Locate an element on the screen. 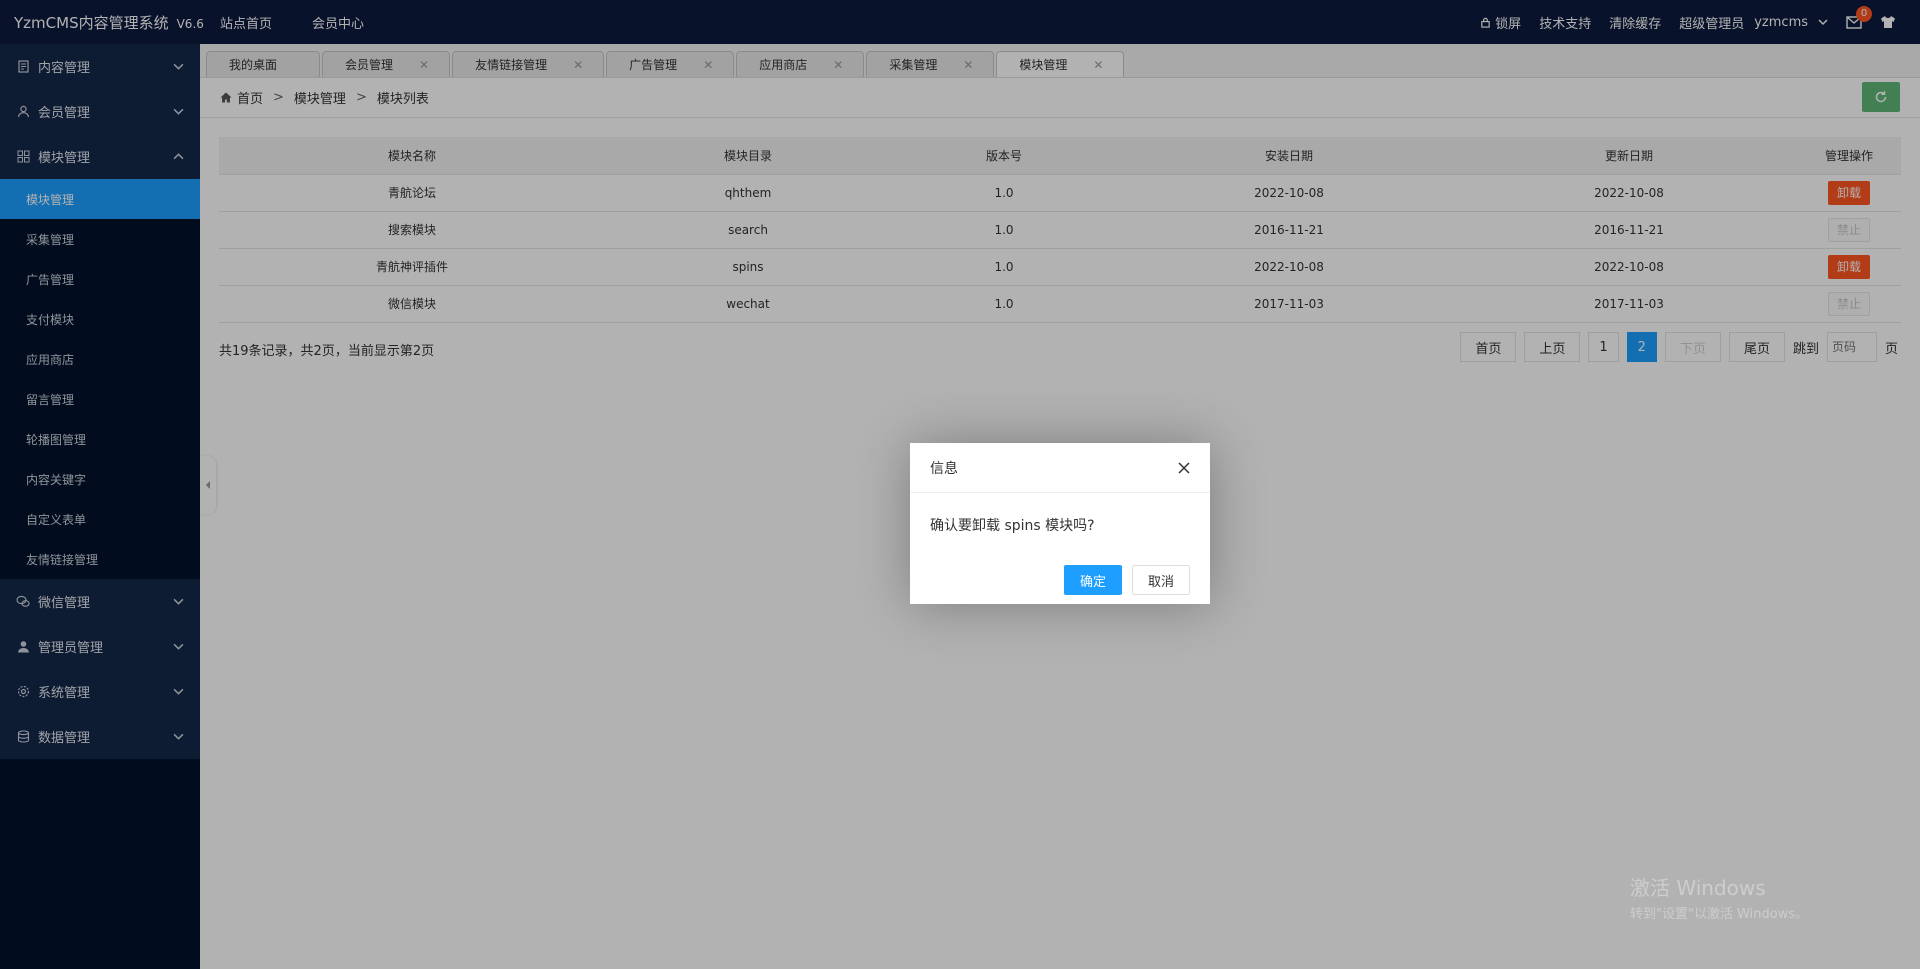 This screenshot has height=969, width=1920. close-icon is located at coordinates (1184, 467).